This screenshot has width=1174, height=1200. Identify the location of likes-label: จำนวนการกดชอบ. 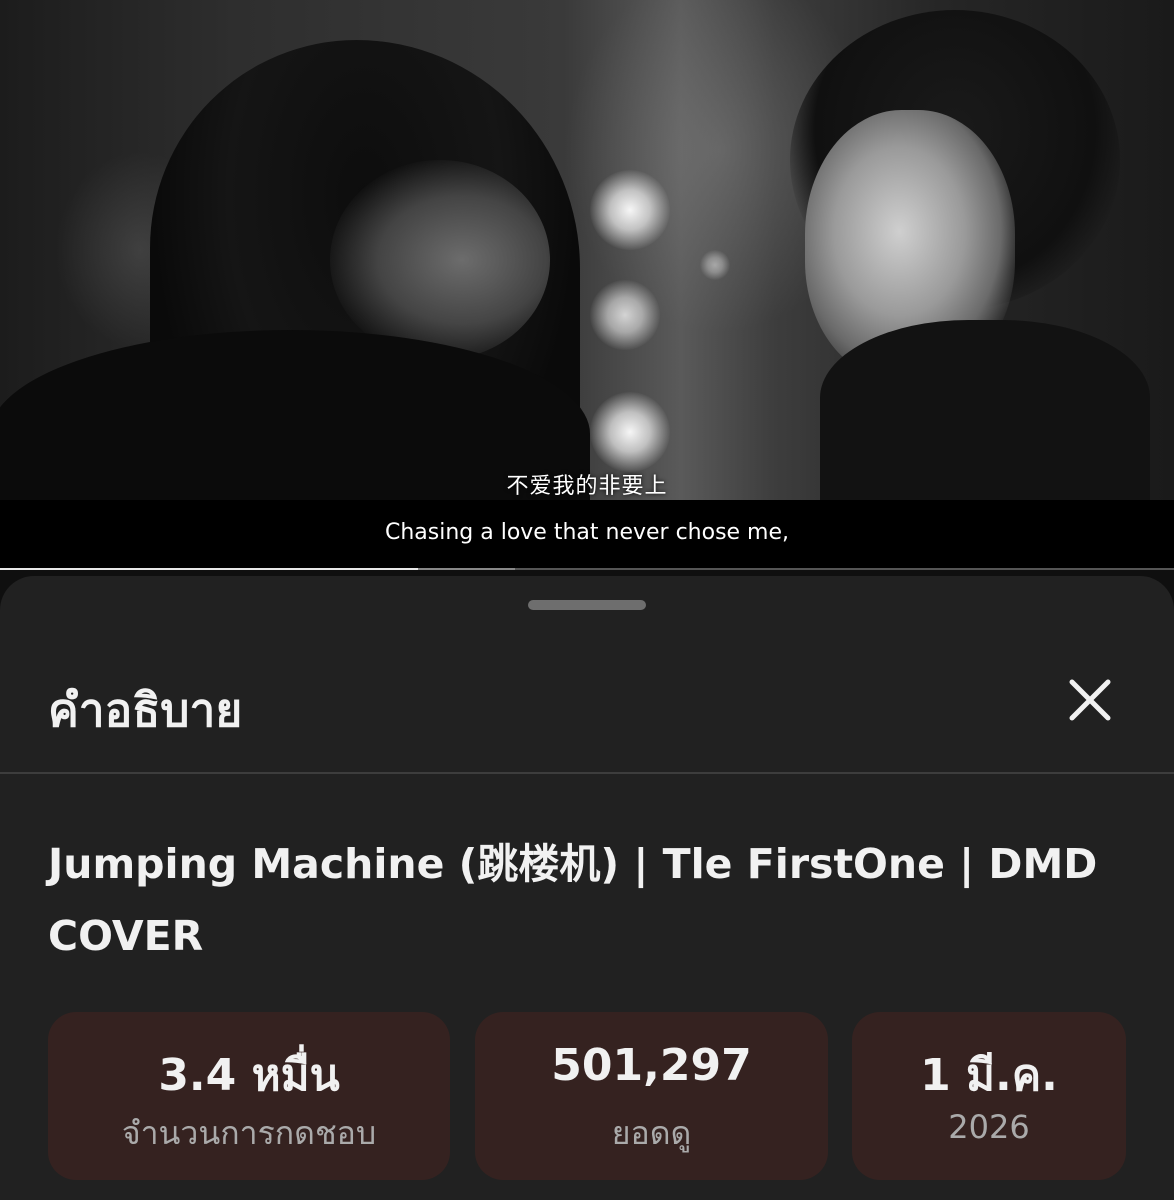
(249, 1133).